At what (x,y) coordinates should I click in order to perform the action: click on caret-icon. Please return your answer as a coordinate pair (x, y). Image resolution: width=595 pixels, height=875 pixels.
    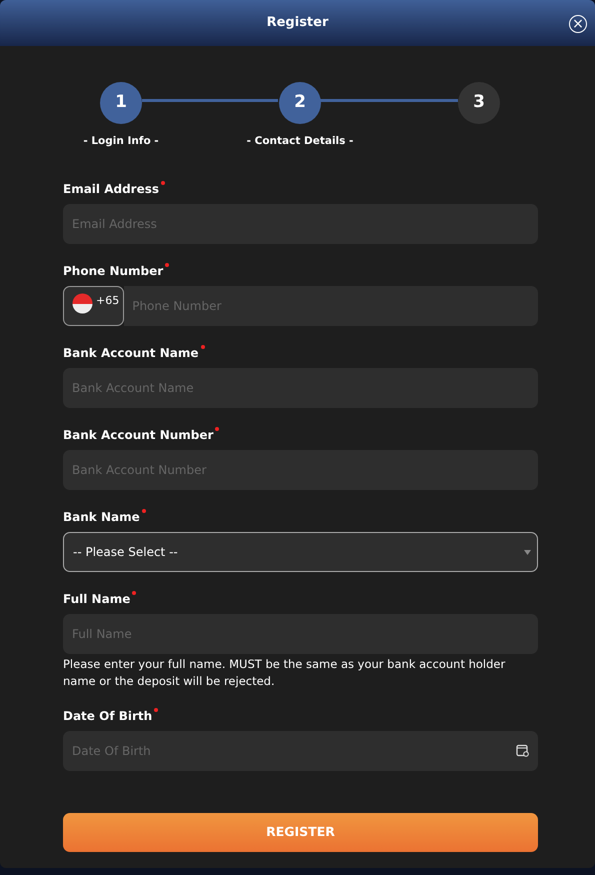
    Looking at the image, I should click on (527, 552).